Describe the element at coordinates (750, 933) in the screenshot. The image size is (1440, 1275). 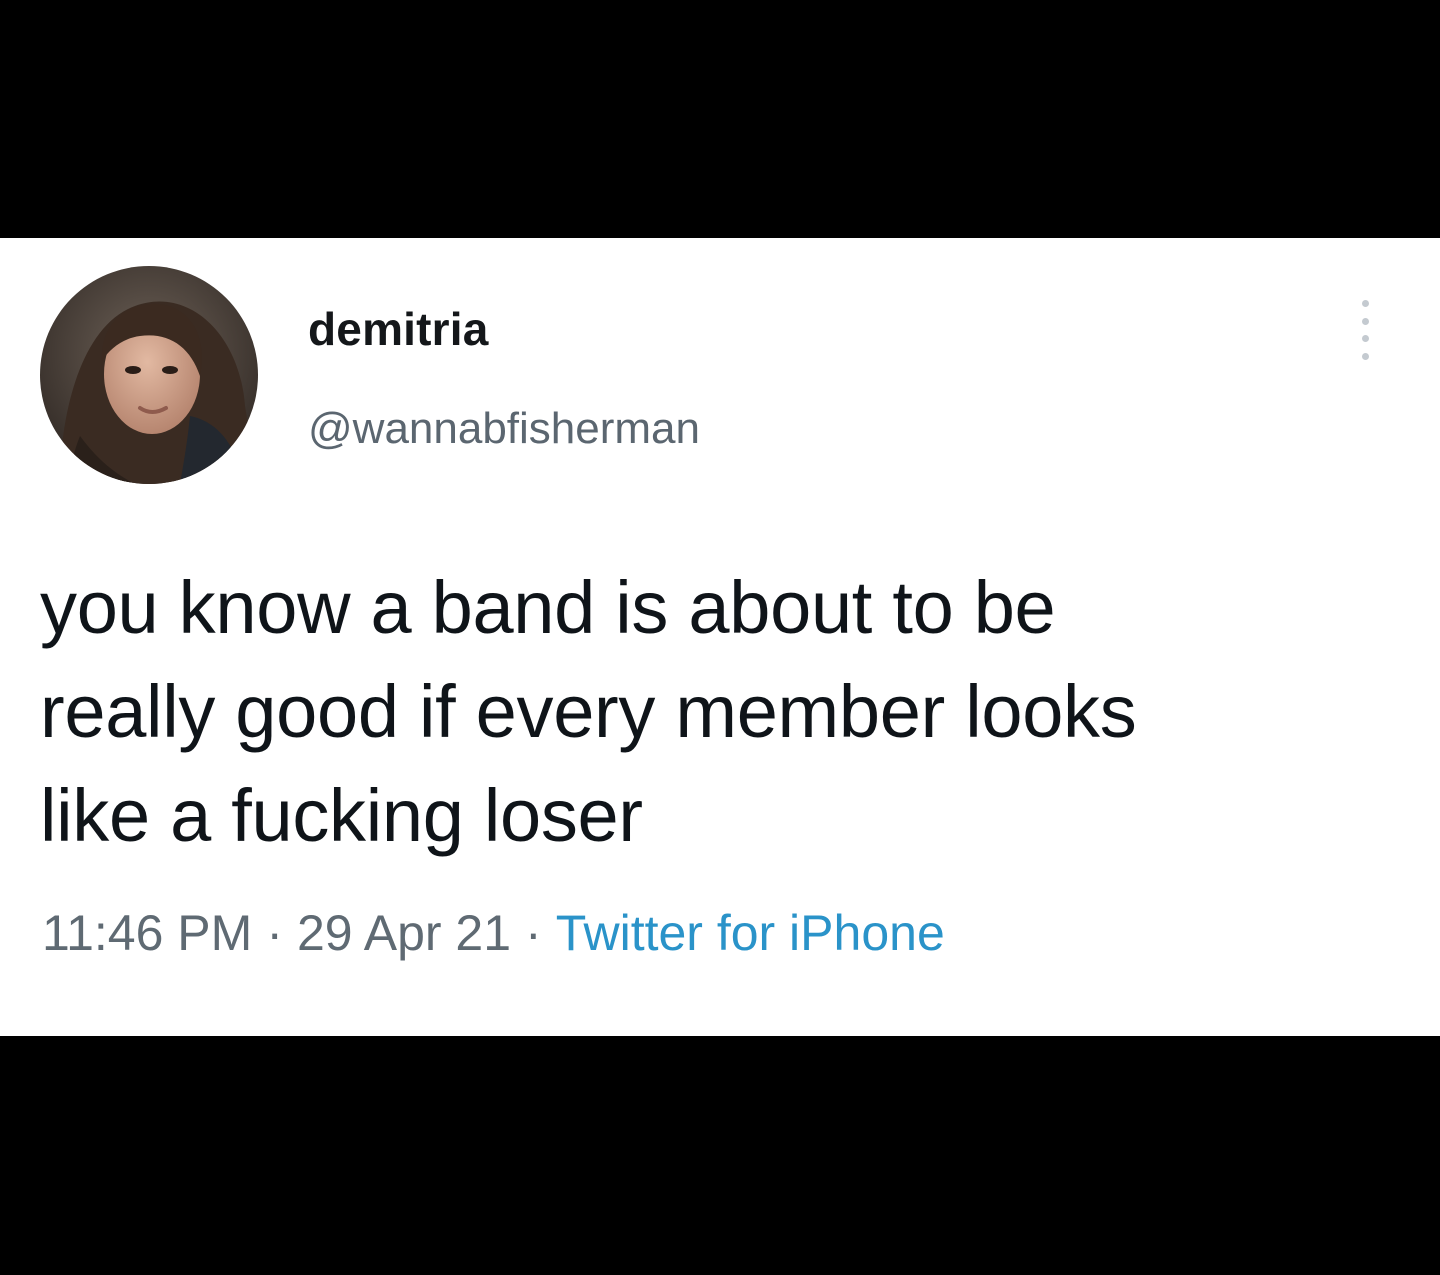
I see `tweet-source-link: Twitter for iPhone` at that location.